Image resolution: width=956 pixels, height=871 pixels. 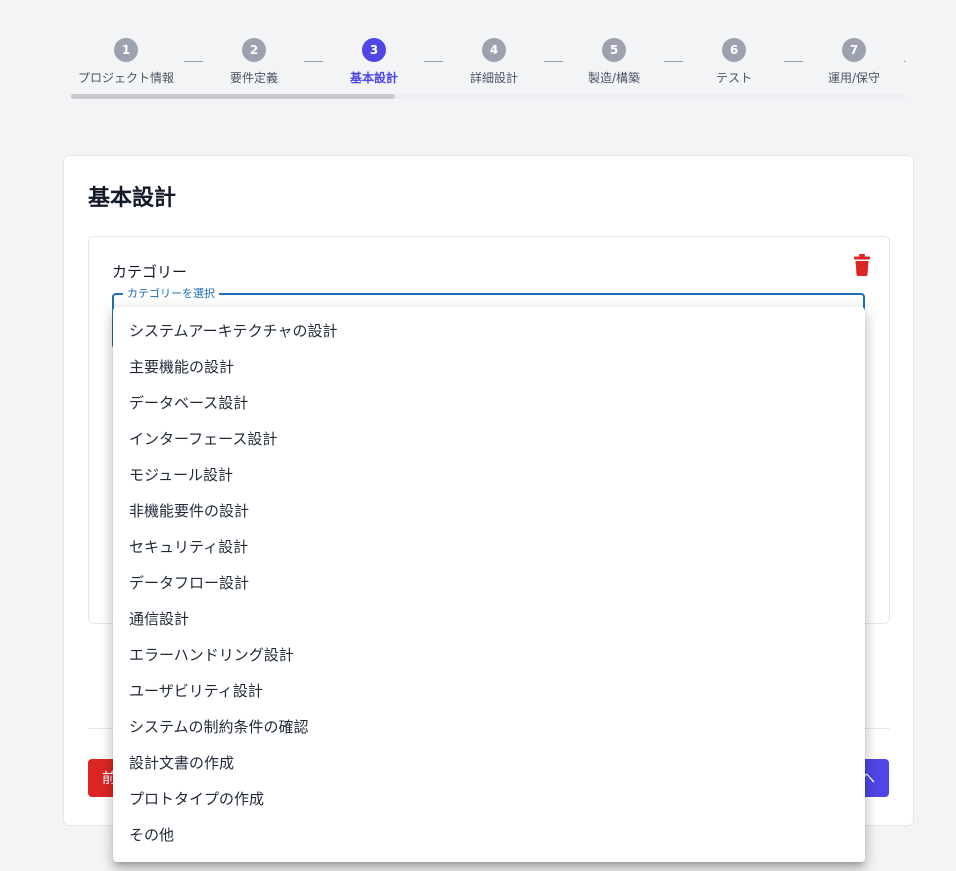 What do you see at coordinates (733, 78) in the screenshot?
I see `step-label: テスト` at bounding box center [733, 78].